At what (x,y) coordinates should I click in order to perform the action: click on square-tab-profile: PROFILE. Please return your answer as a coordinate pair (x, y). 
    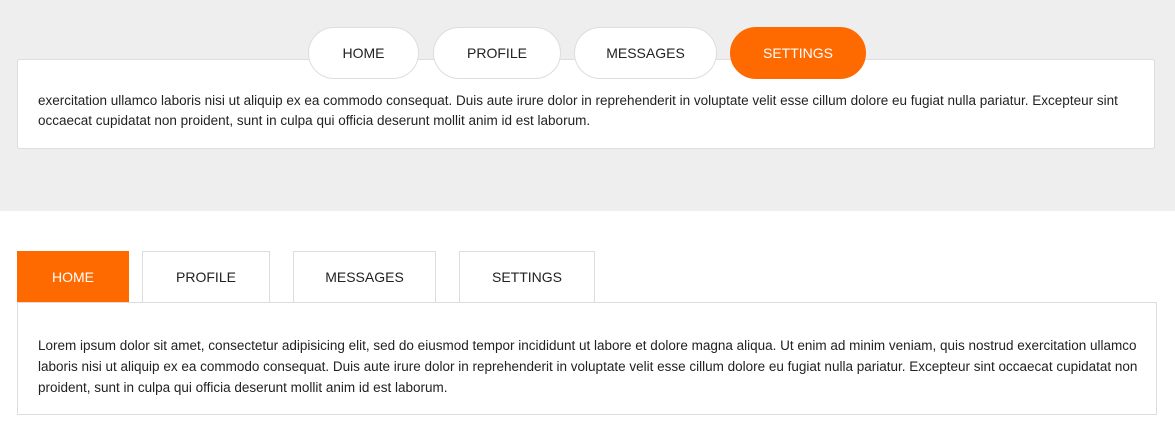
    Looking at the image, I should click on (206, 277).